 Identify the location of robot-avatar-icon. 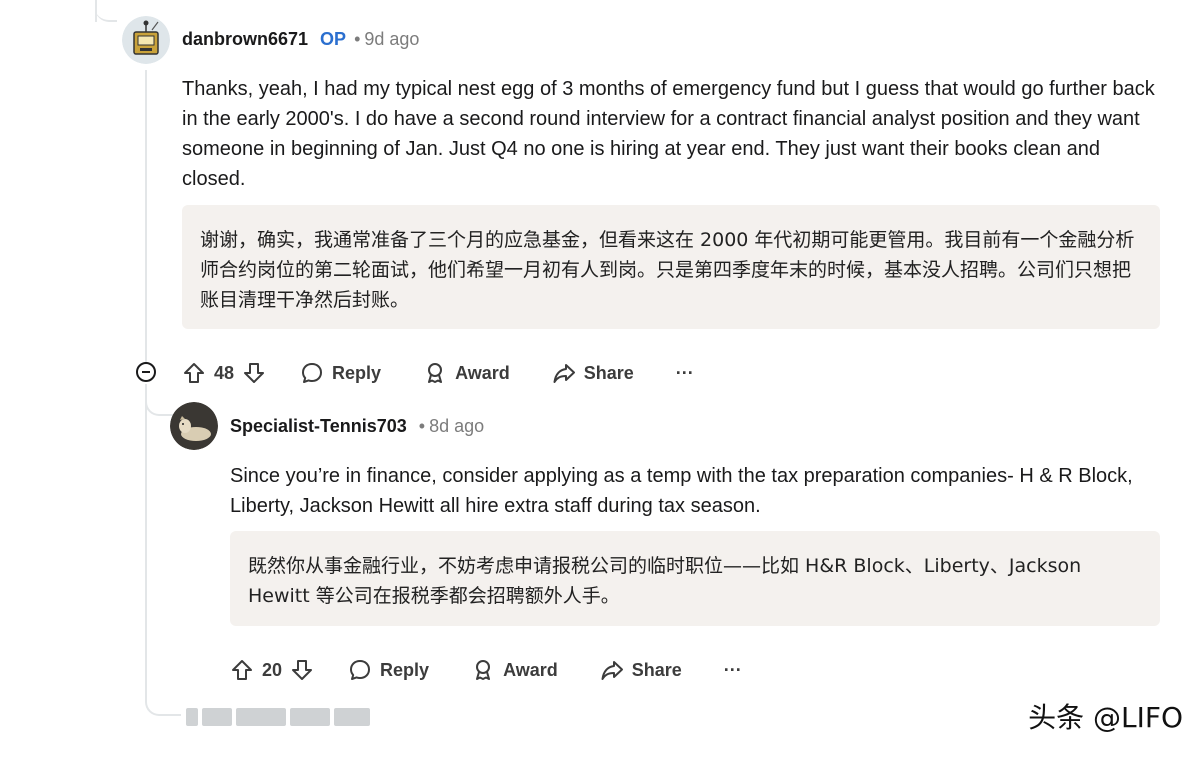
(146, 40).